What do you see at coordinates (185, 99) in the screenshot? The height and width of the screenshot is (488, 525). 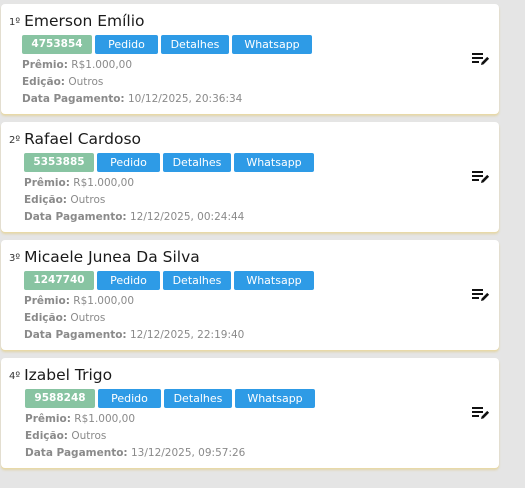 I see `data-pagamento-value: 10/12/2025, 20:36:34` at bounding box center [185, 99].